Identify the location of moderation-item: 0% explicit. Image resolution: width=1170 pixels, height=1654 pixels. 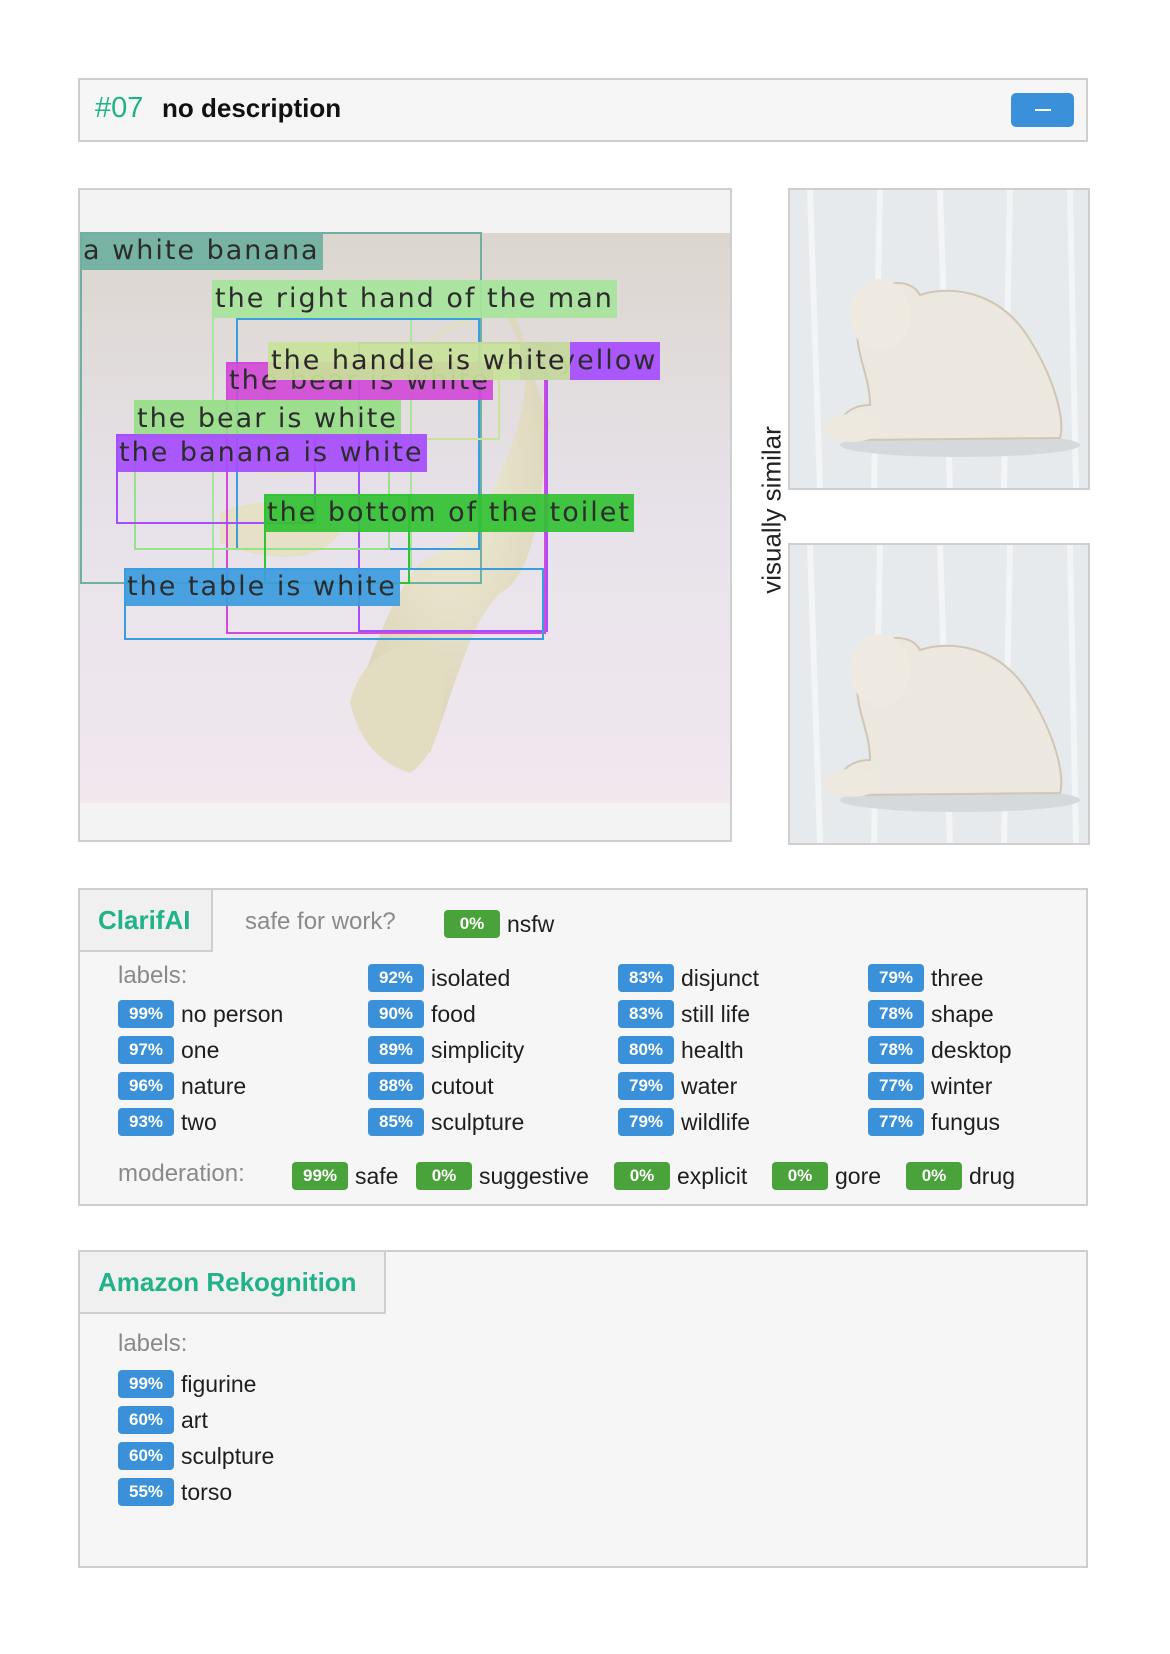
(680, 1176).